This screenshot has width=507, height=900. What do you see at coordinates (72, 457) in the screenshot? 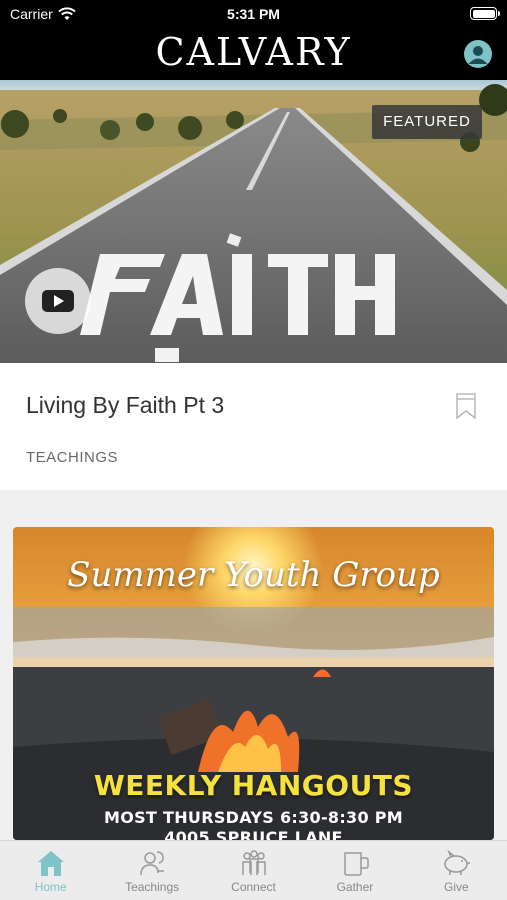
I see `featured-category: TEACHINGS` at bounding box center [72, 457].